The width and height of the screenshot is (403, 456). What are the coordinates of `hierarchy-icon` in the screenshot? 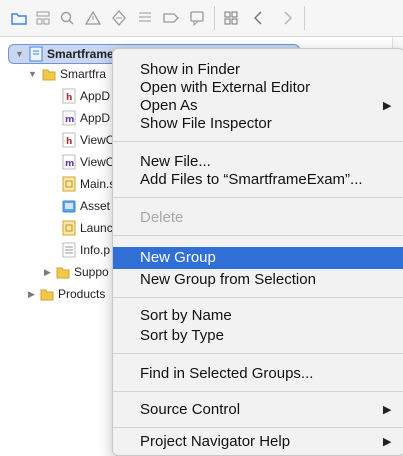 It's located at (43, 18).